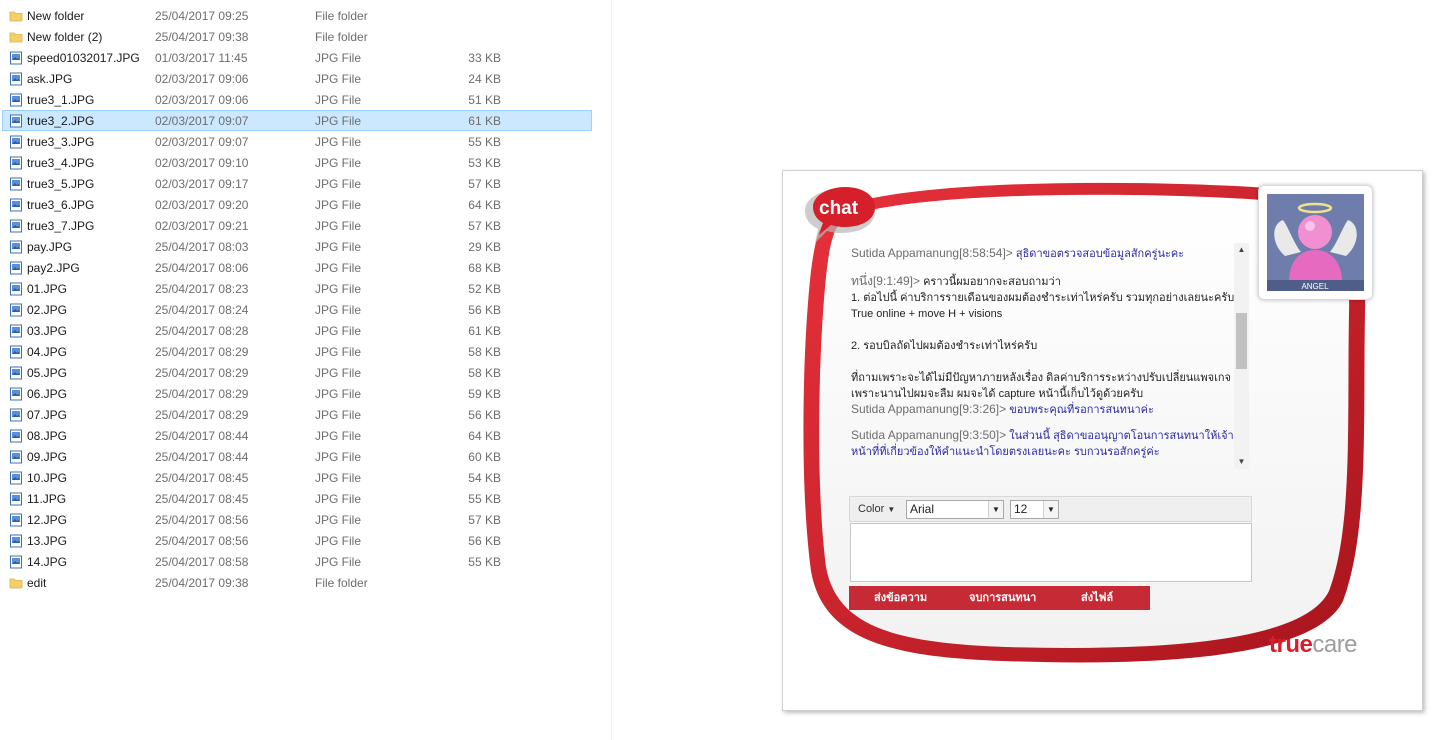  What do you see at coordinates (297, 351) in the screenshot?
I see `file-row: 04.JPG 25/04/2017 08:29 JPG File 58 KB` at bounding box center [297, 351].